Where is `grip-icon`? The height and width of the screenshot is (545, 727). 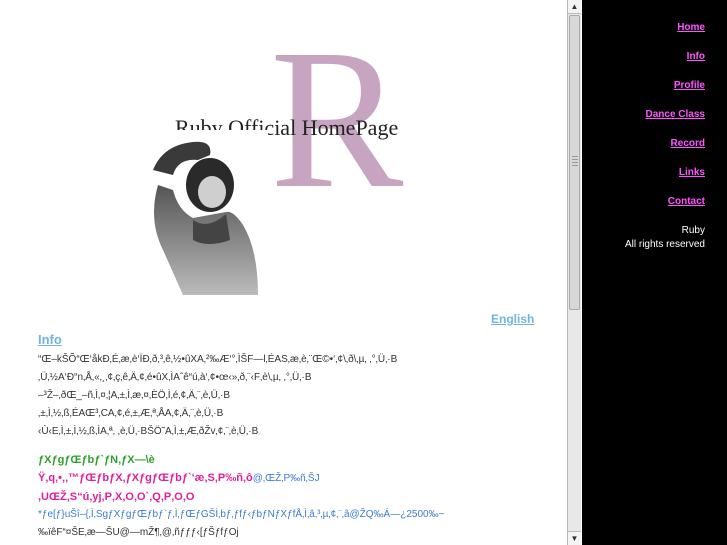
grip-icon is located at coordinates (575, 162).